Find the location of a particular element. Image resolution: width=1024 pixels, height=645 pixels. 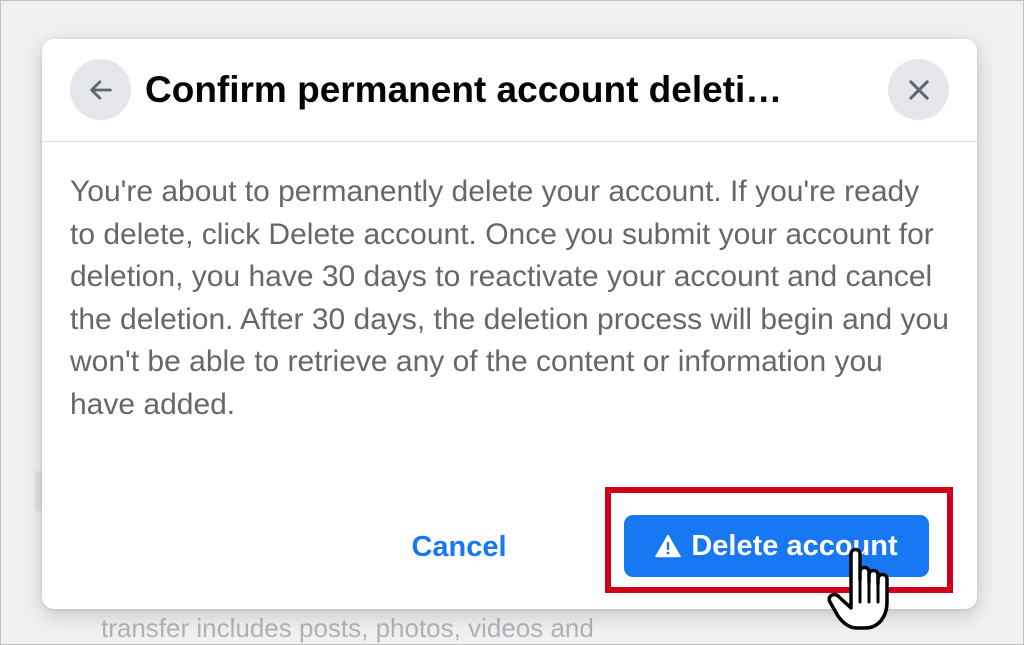

warning-triangle-icon is located at coordinates (668, 546).